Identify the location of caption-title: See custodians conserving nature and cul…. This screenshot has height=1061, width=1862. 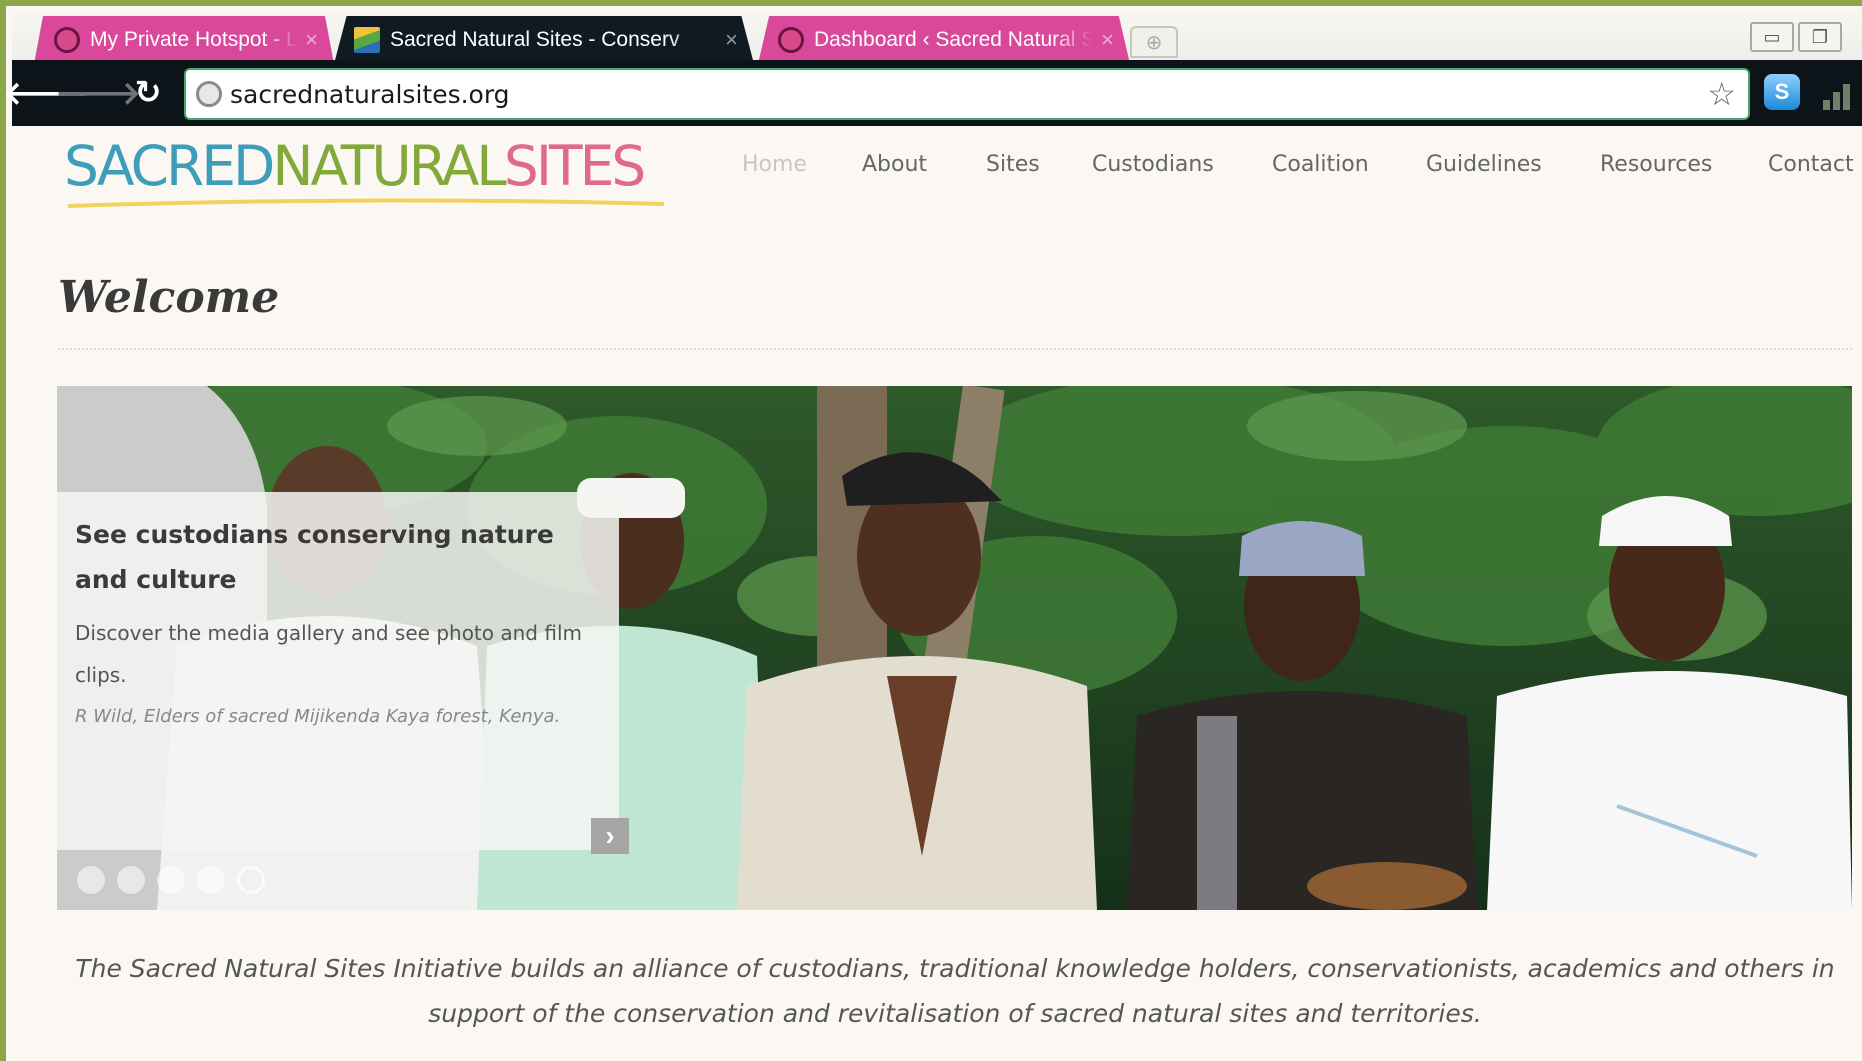
(338, 557).